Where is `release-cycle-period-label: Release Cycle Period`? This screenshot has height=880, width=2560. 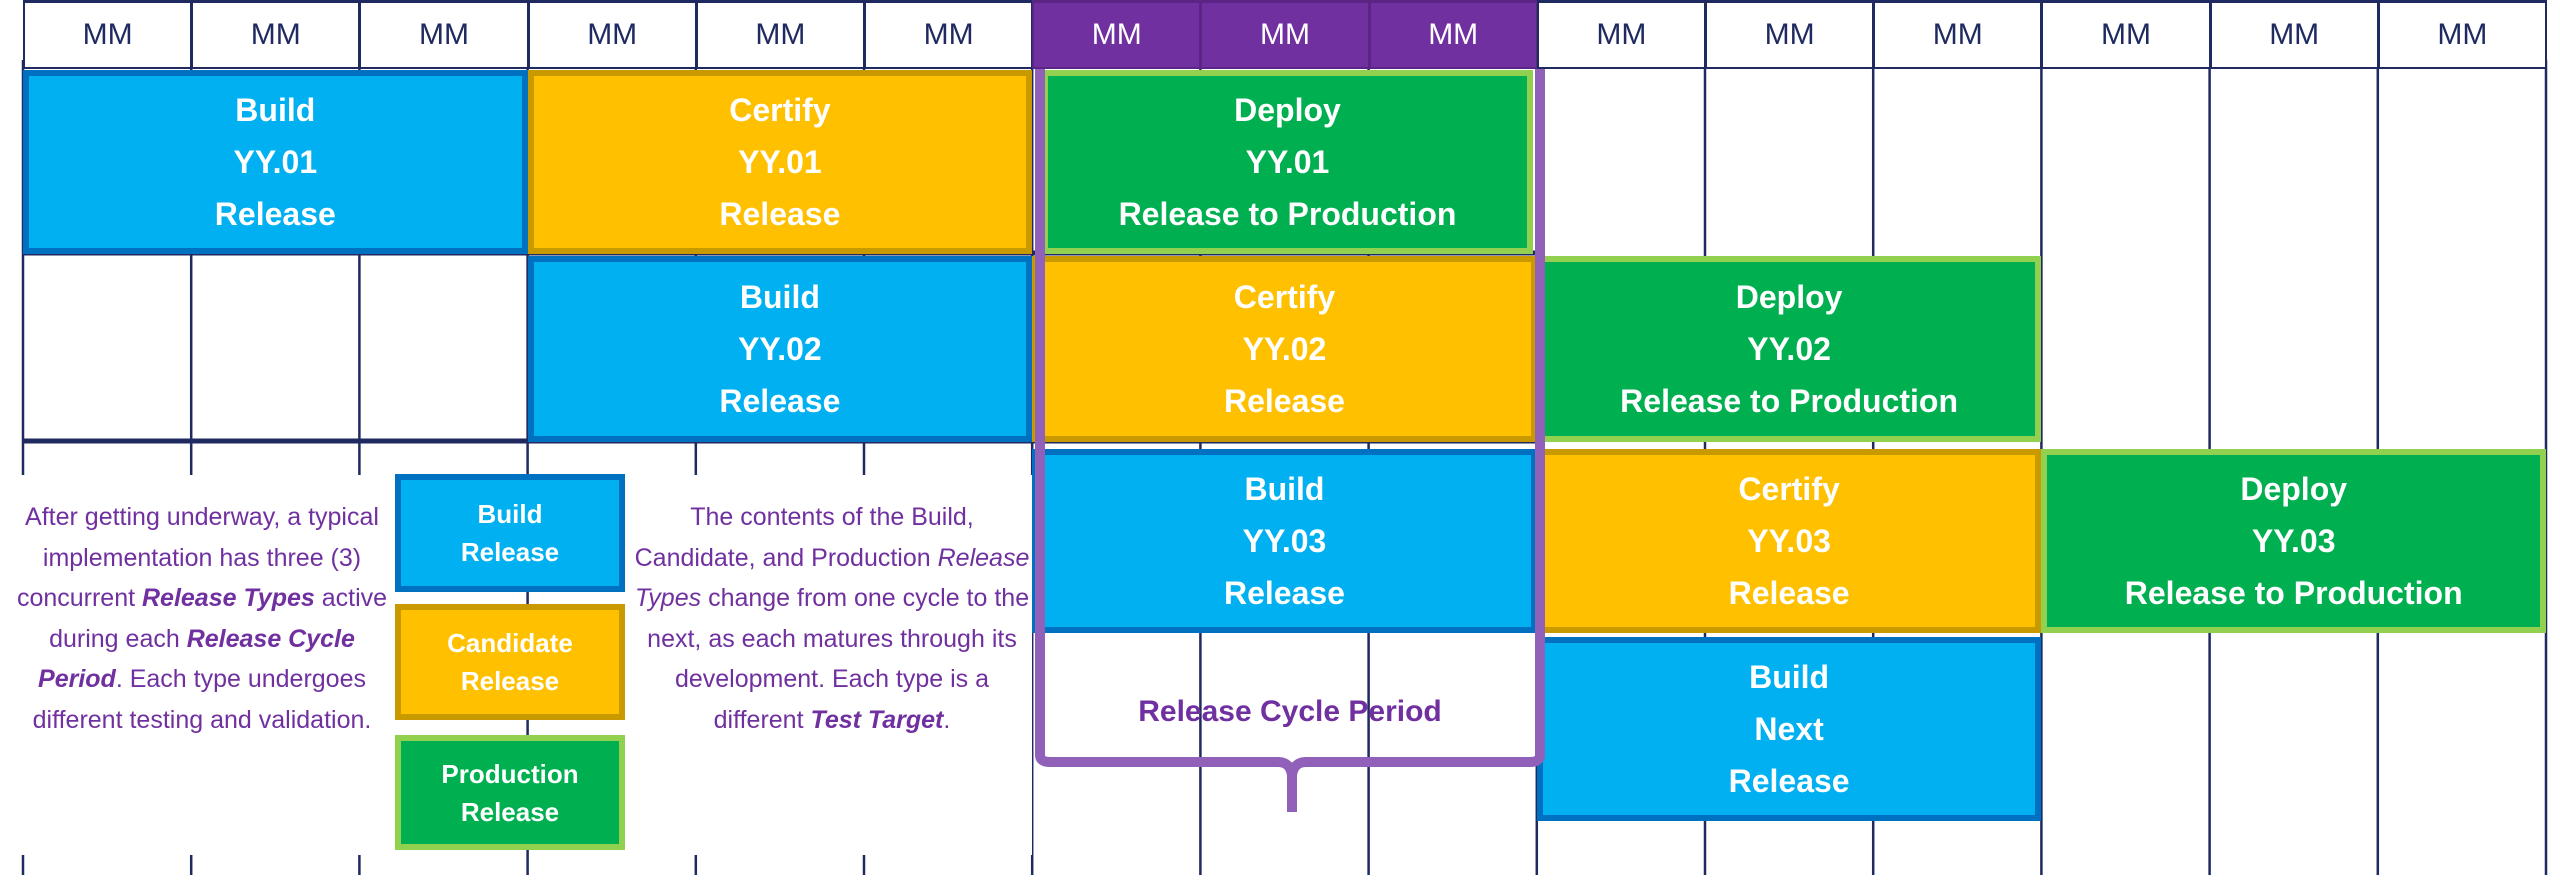 release-cycle-period-label: Release Cycle Period is located at coordinates (1290, 711).